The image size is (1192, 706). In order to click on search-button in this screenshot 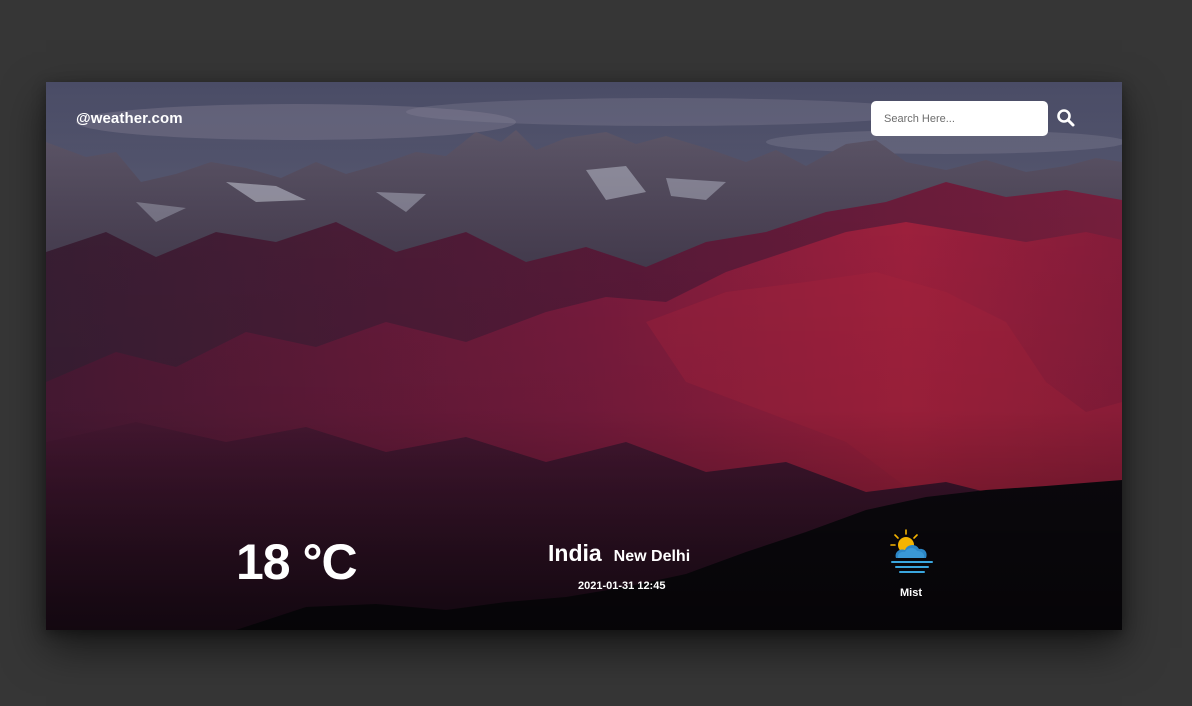, I will do `click(1066, 118)`.